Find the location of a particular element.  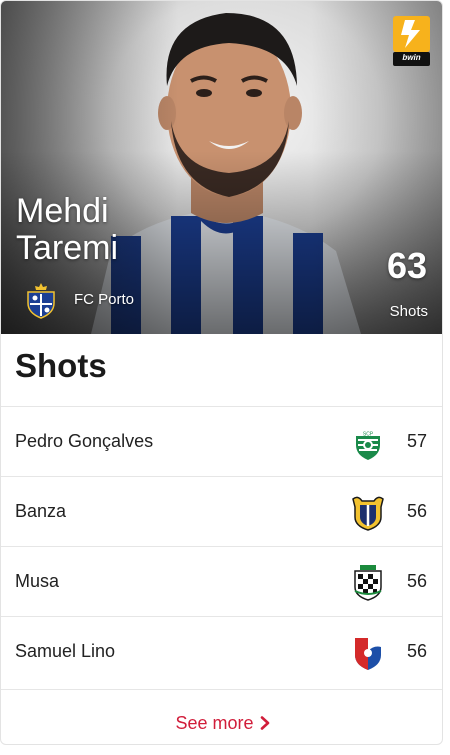

stat-value: 57 is located at coordinates (416, 441).